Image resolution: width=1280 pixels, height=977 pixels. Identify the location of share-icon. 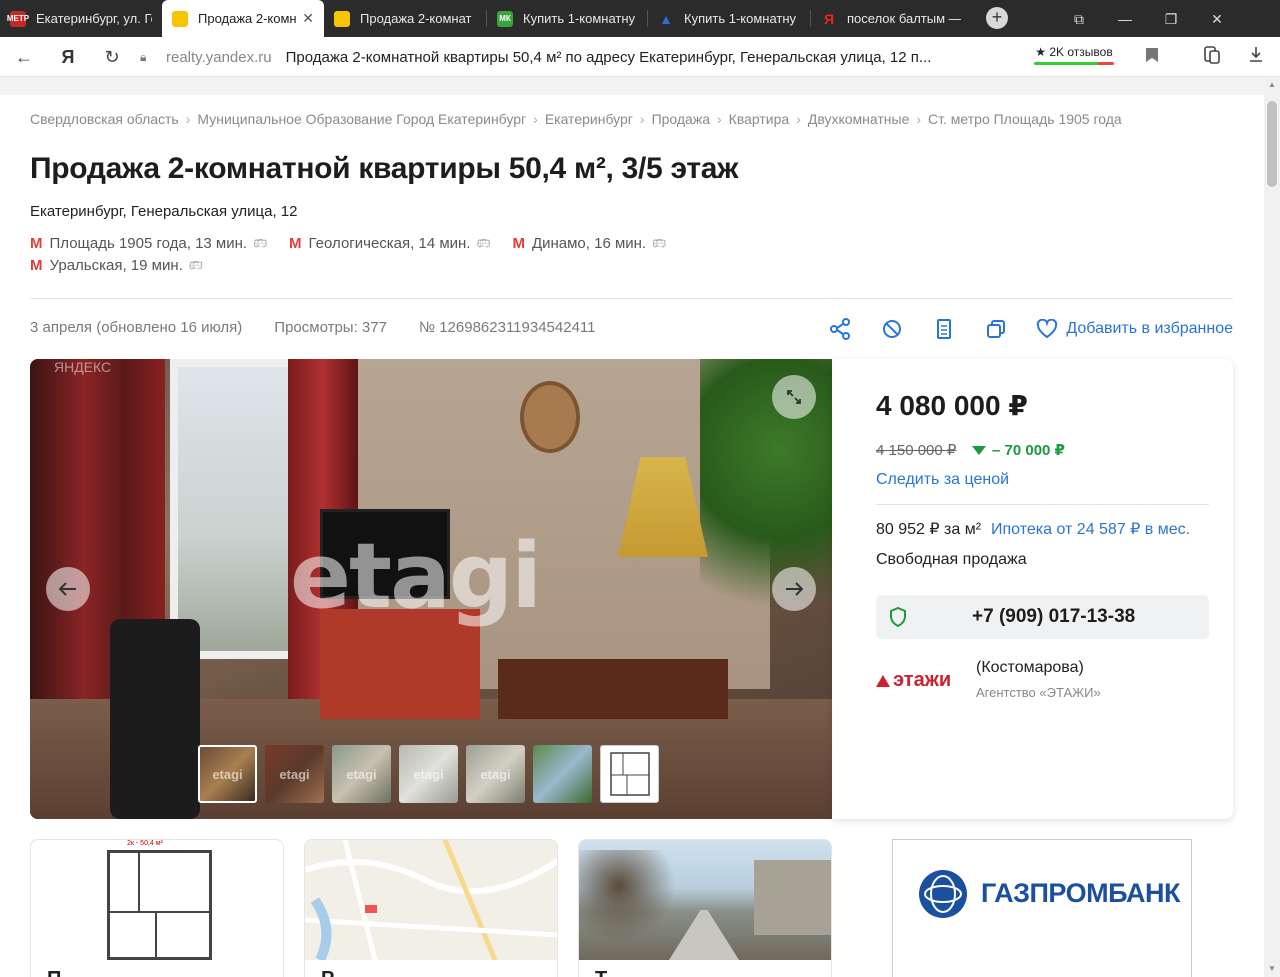
(840, 329).